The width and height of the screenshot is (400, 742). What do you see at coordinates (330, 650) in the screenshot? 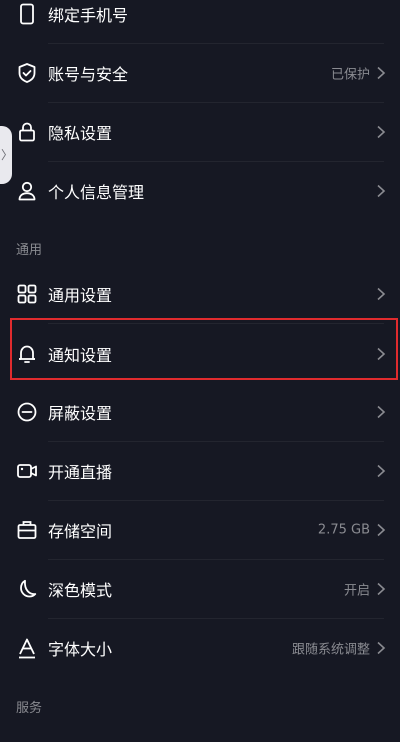
I see `row-value: 跟随系统调整` at bounding box center [330, 650].